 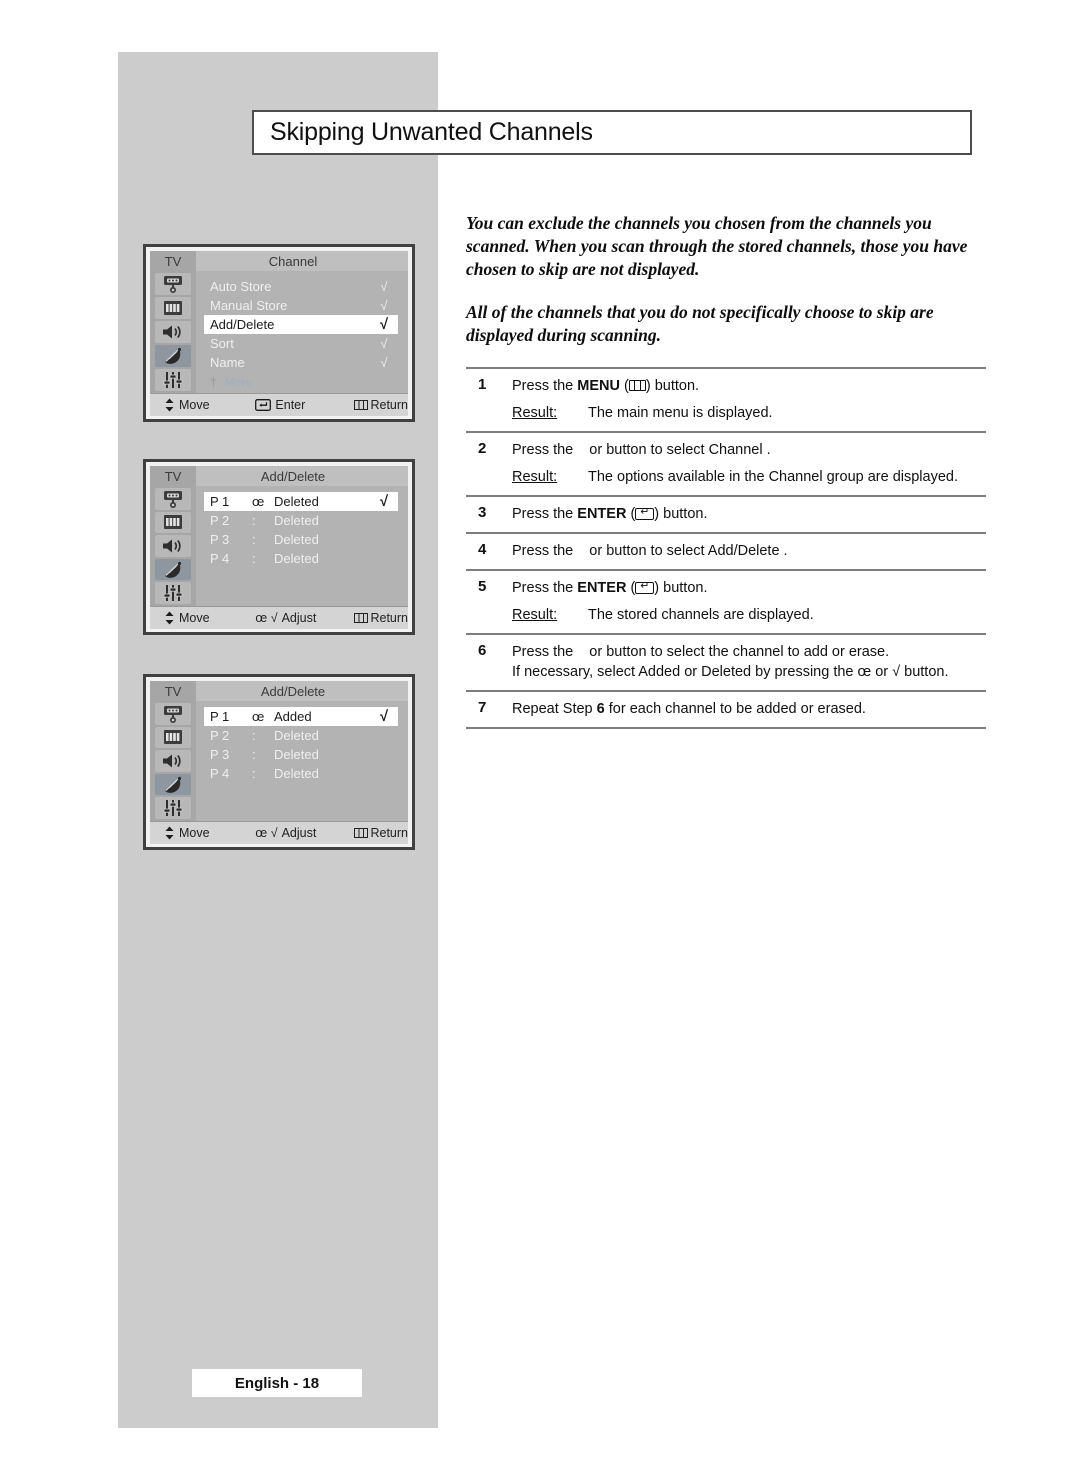 I want to click on osd-header: TV Add/Delete, so click(x=279, y=476).